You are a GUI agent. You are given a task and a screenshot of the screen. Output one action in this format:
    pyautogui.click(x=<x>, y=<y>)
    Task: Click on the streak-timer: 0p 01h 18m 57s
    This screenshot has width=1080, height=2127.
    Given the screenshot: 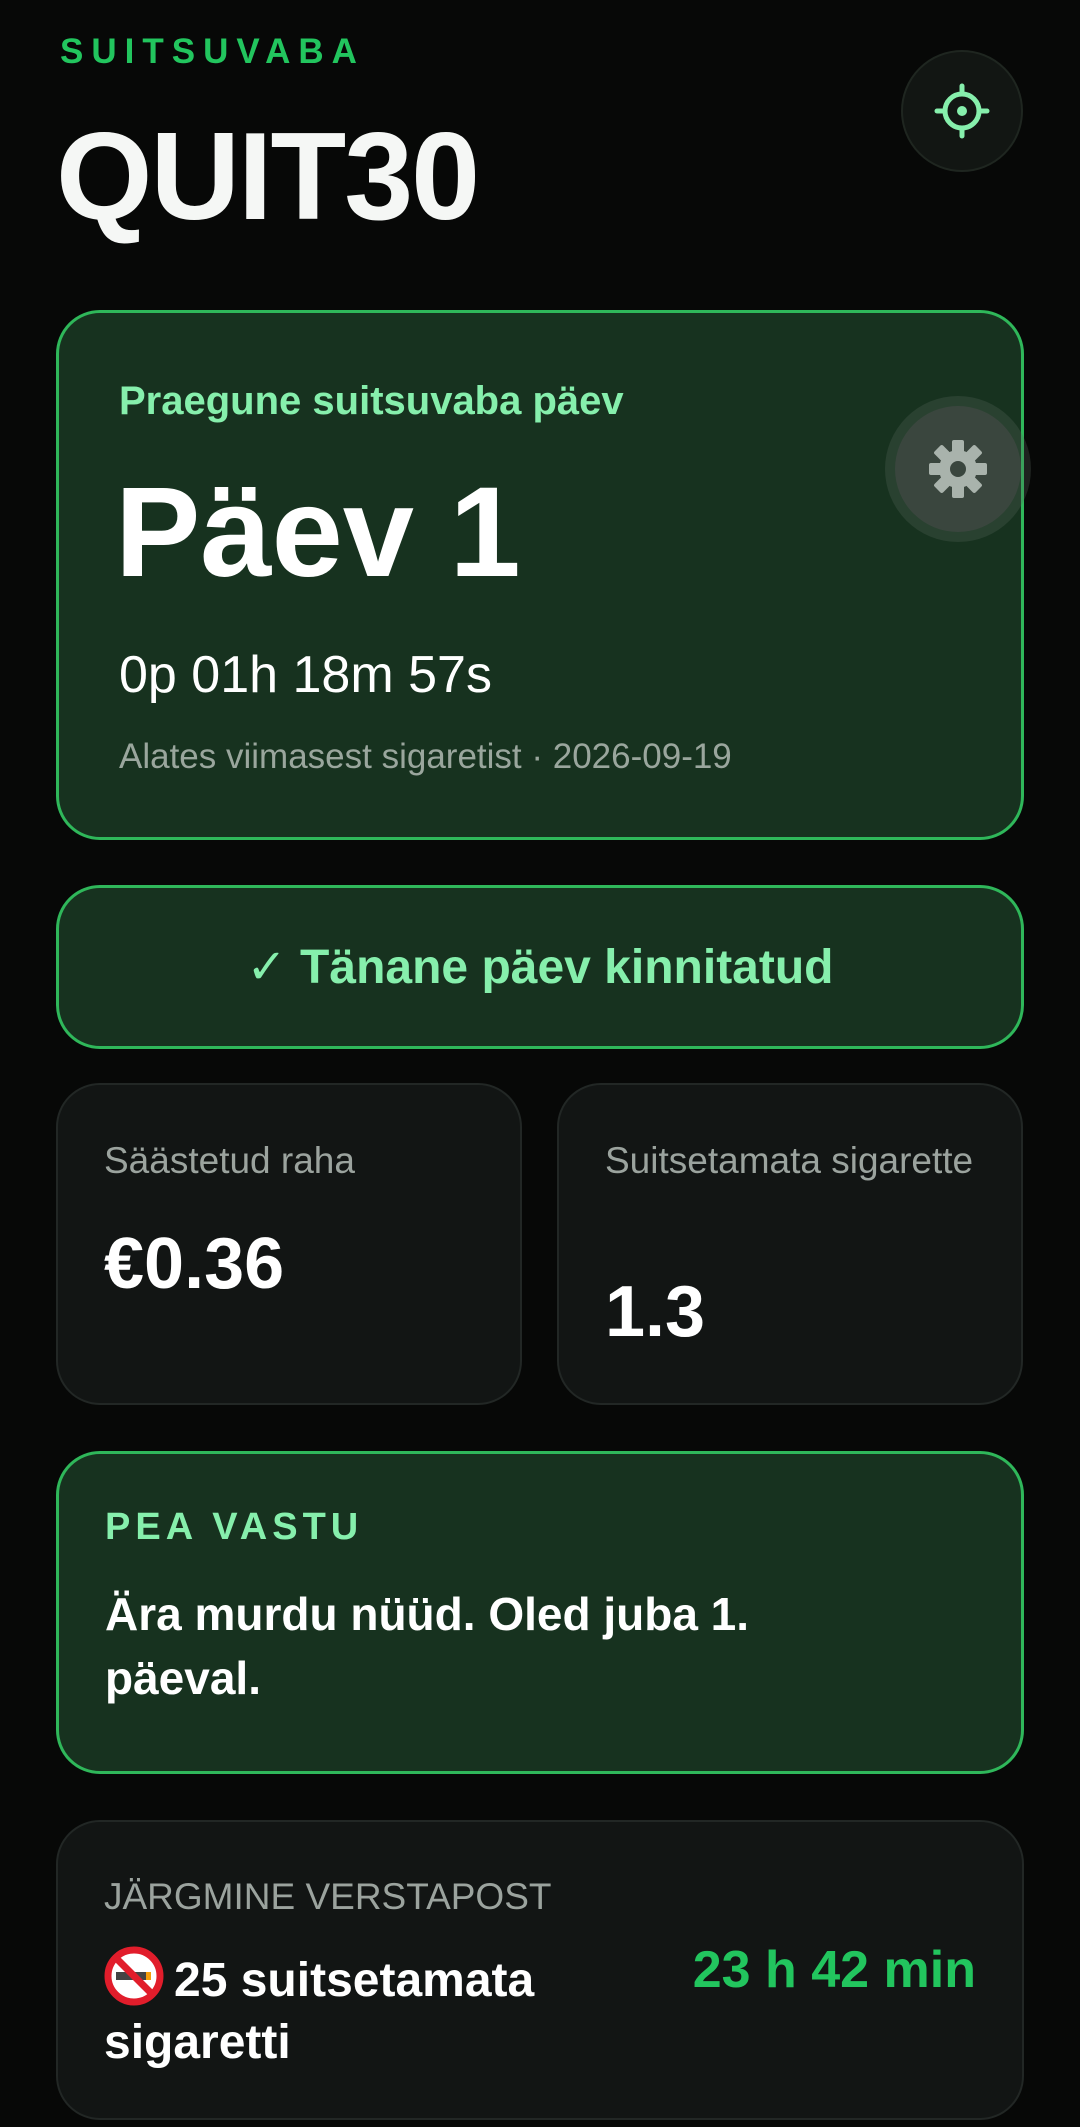 What is the action you would take?
    pyautogui.click(x=305, y=675)
    